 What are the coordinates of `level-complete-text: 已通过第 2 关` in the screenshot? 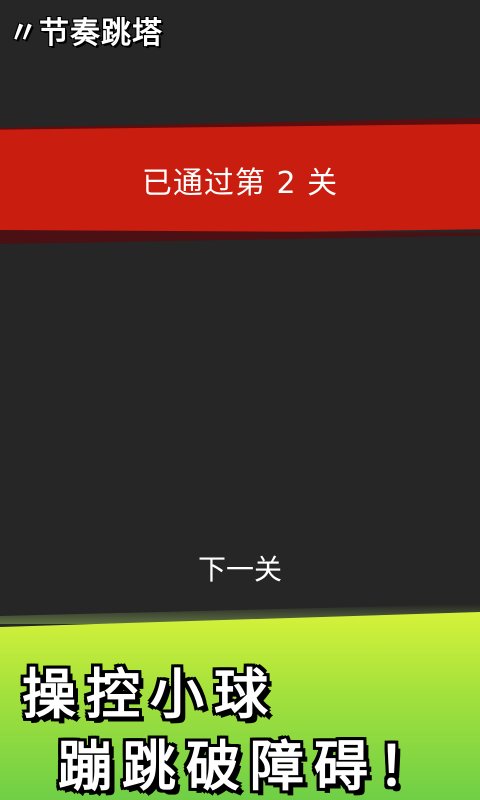 It's located at (240, 183).